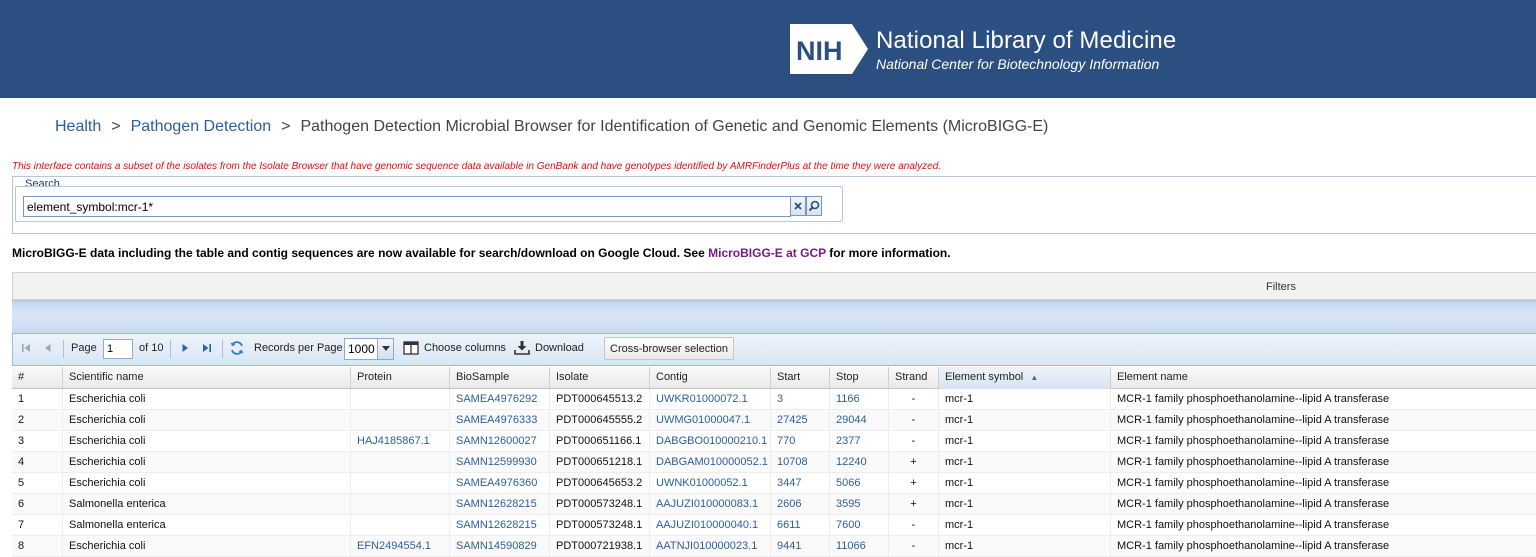 The image size is (1536, 557). What do you see at coordinates (600, 483) in the screenshot?
I see `cell-isolate: PDT000645653.2` at bounding box center [600, 483].